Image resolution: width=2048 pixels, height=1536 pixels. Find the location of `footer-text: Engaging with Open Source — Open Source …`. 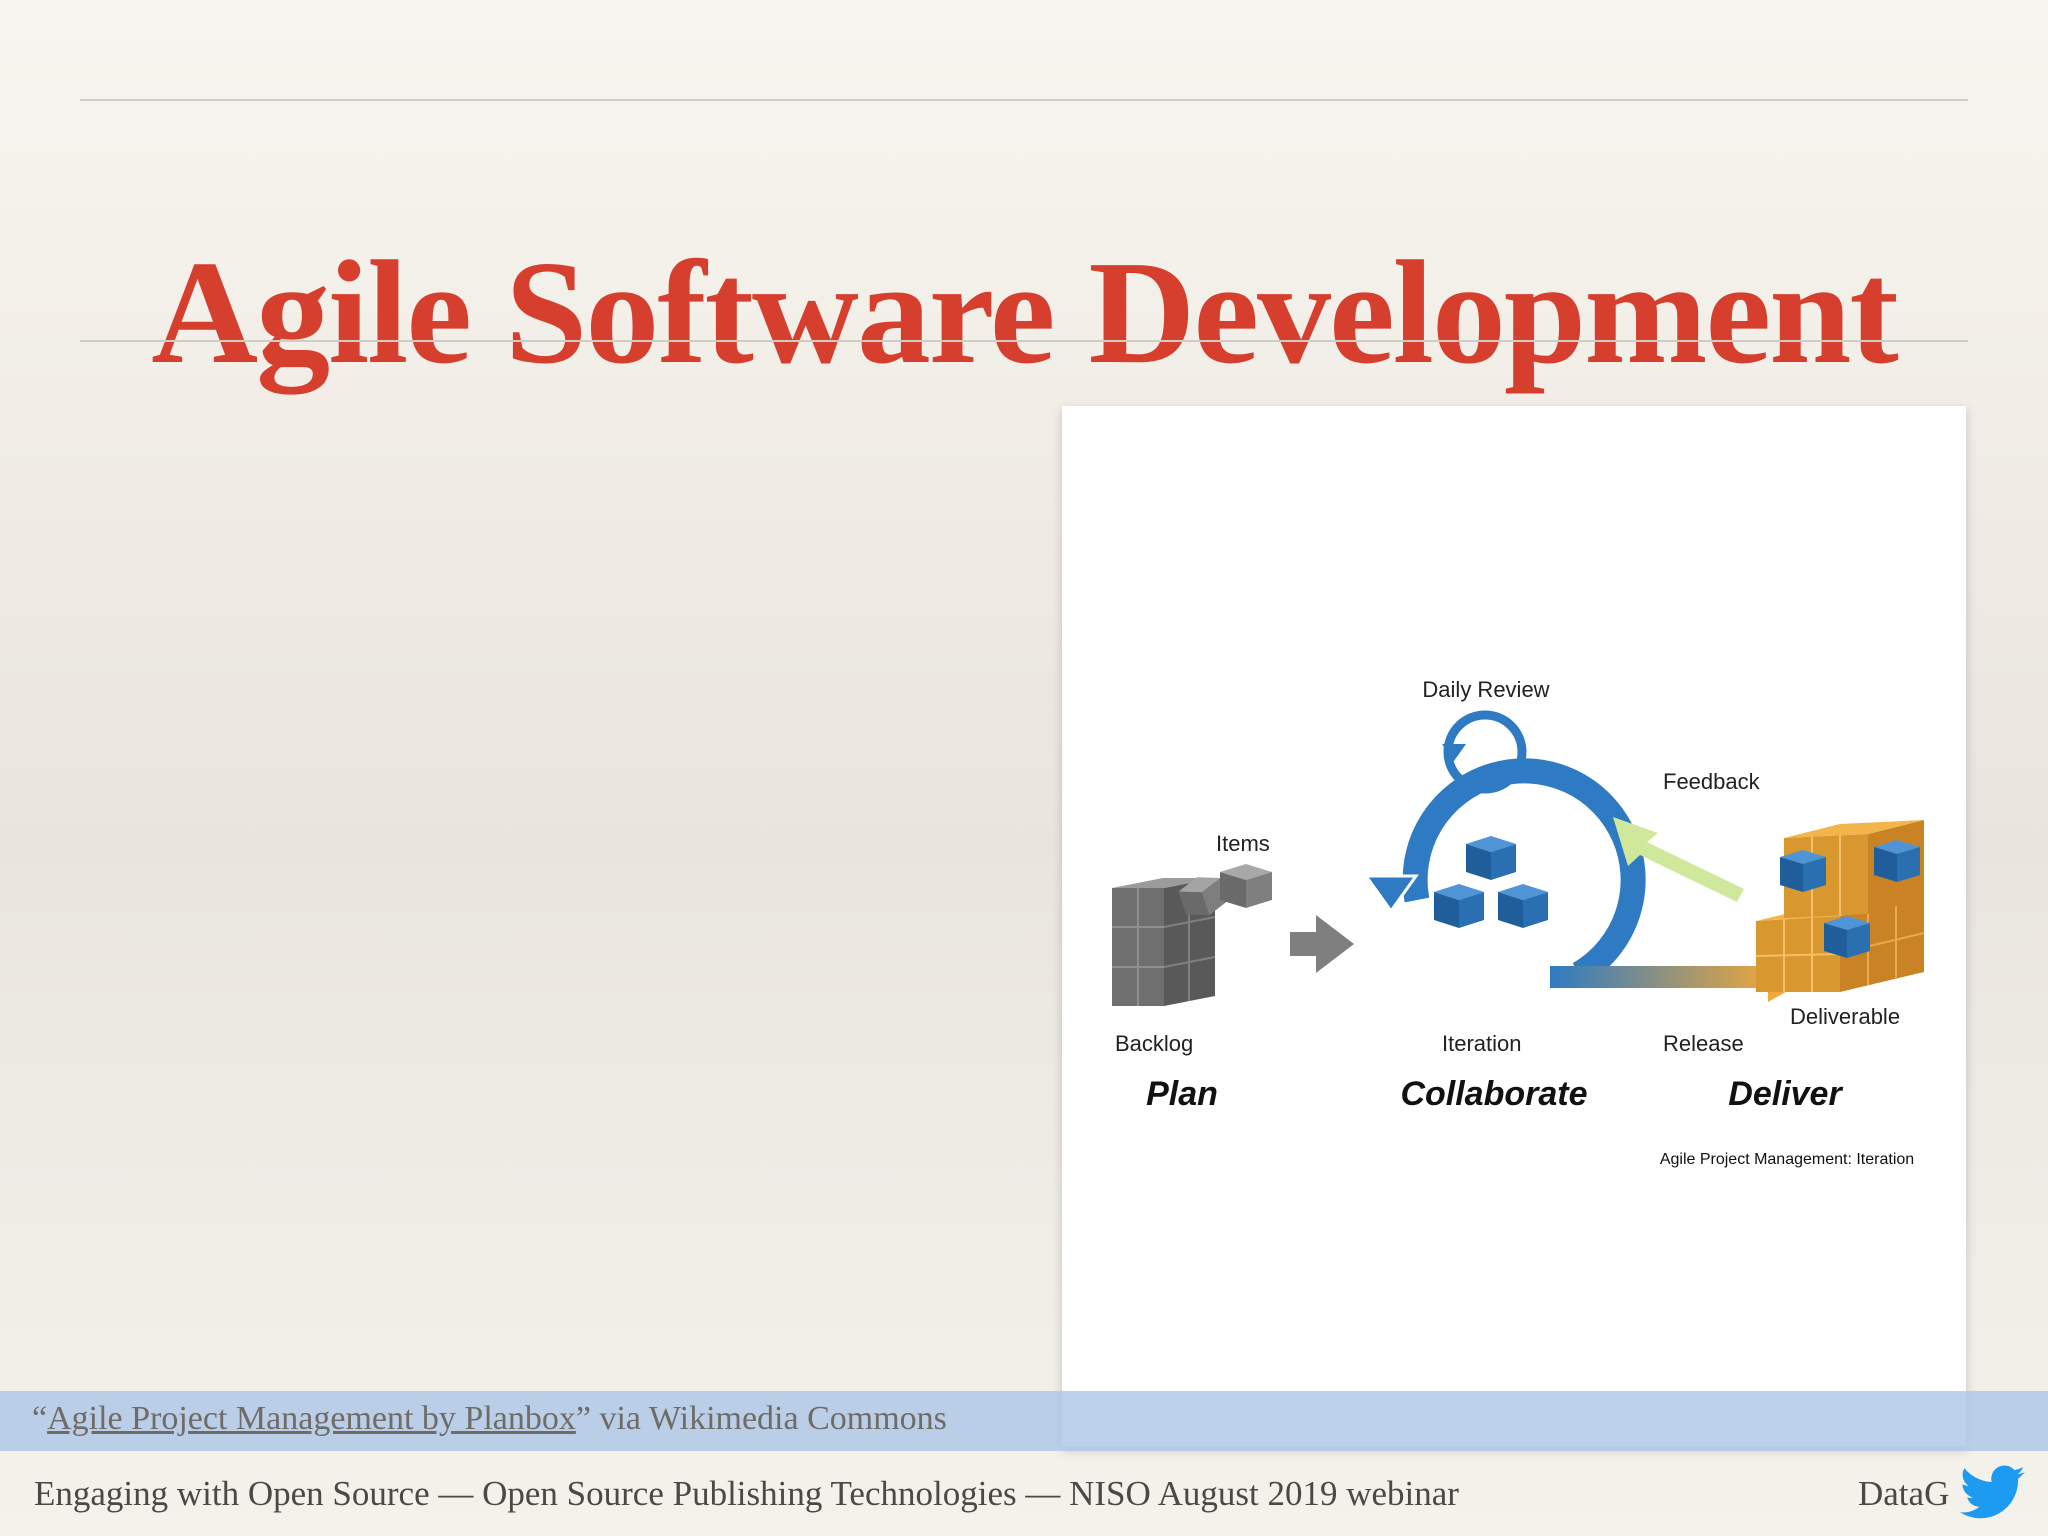

footer-text: Engaging with Open Source — Open Source … is located at coordinates (746, 1493).